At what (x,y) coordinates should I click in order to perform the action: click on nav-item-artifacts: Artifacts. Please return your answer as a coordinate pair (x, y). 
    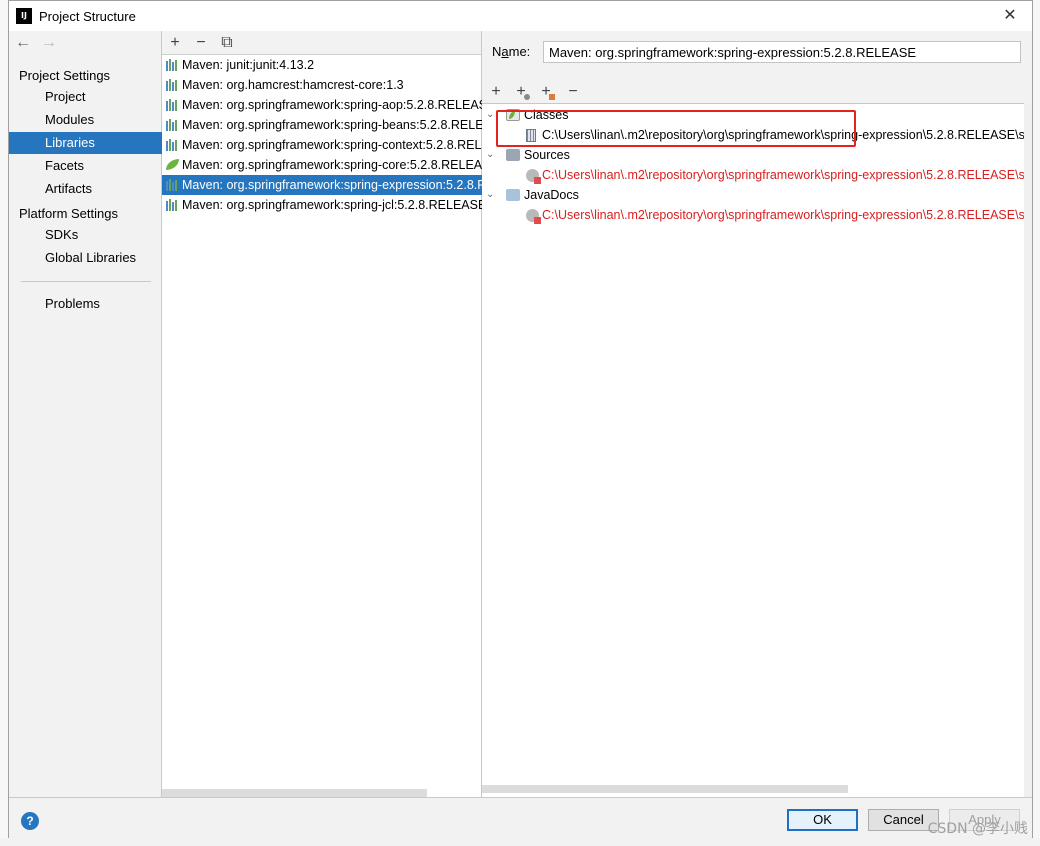
    Looking at the image, I should click on (85, 189).